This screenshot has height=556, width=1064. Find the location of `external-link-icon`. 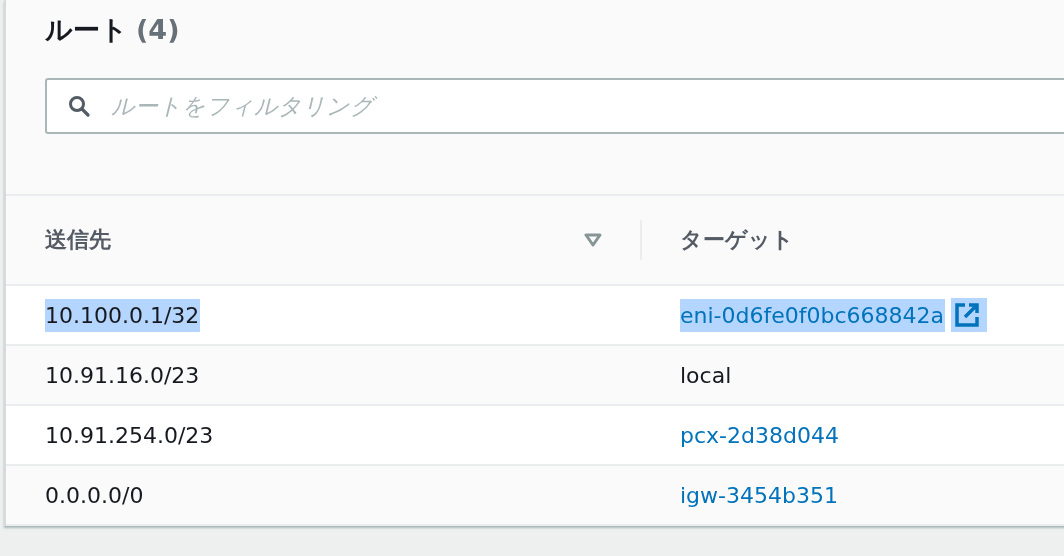

external-link-icon is located at coordinates (969, 315).